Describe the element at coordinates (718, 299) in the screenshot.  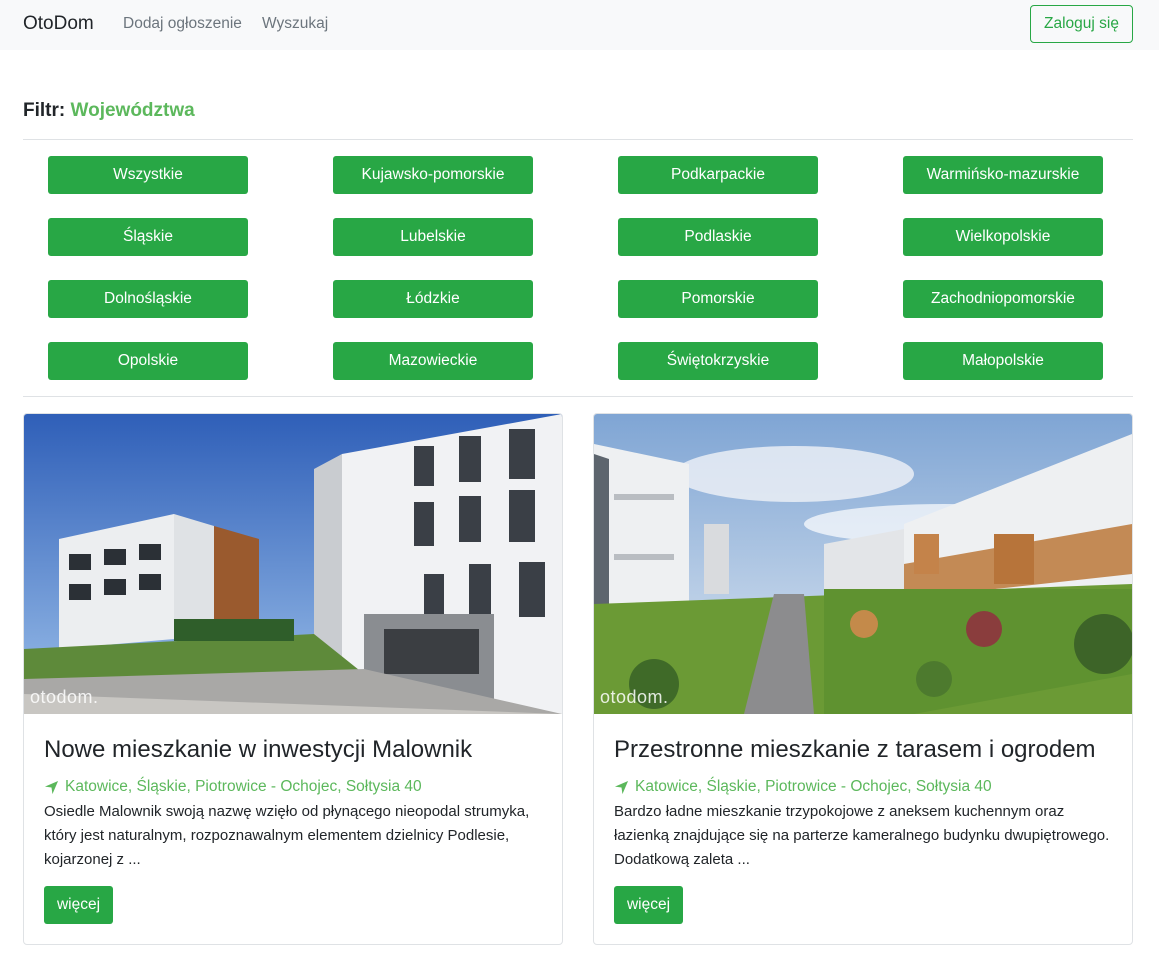
I see `region-filter-button: Pomorskie` at that location.